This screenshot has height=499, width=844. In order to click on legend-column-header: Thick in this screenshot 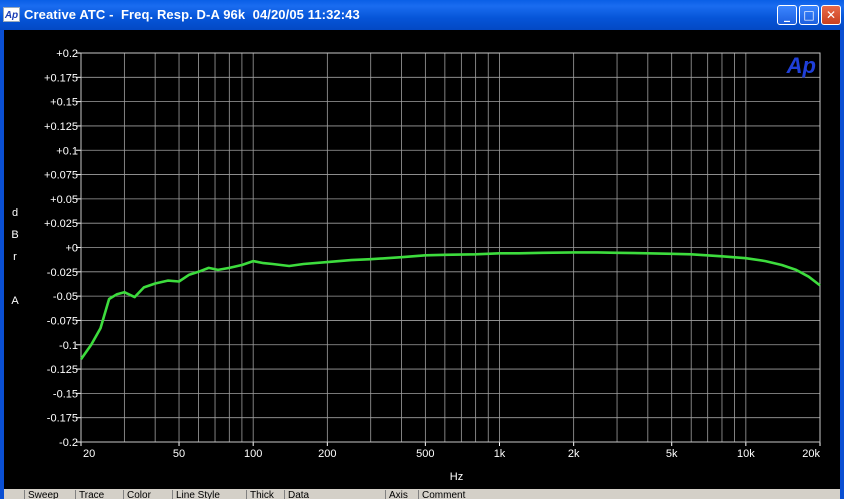, I will do `click(260, 494)`.